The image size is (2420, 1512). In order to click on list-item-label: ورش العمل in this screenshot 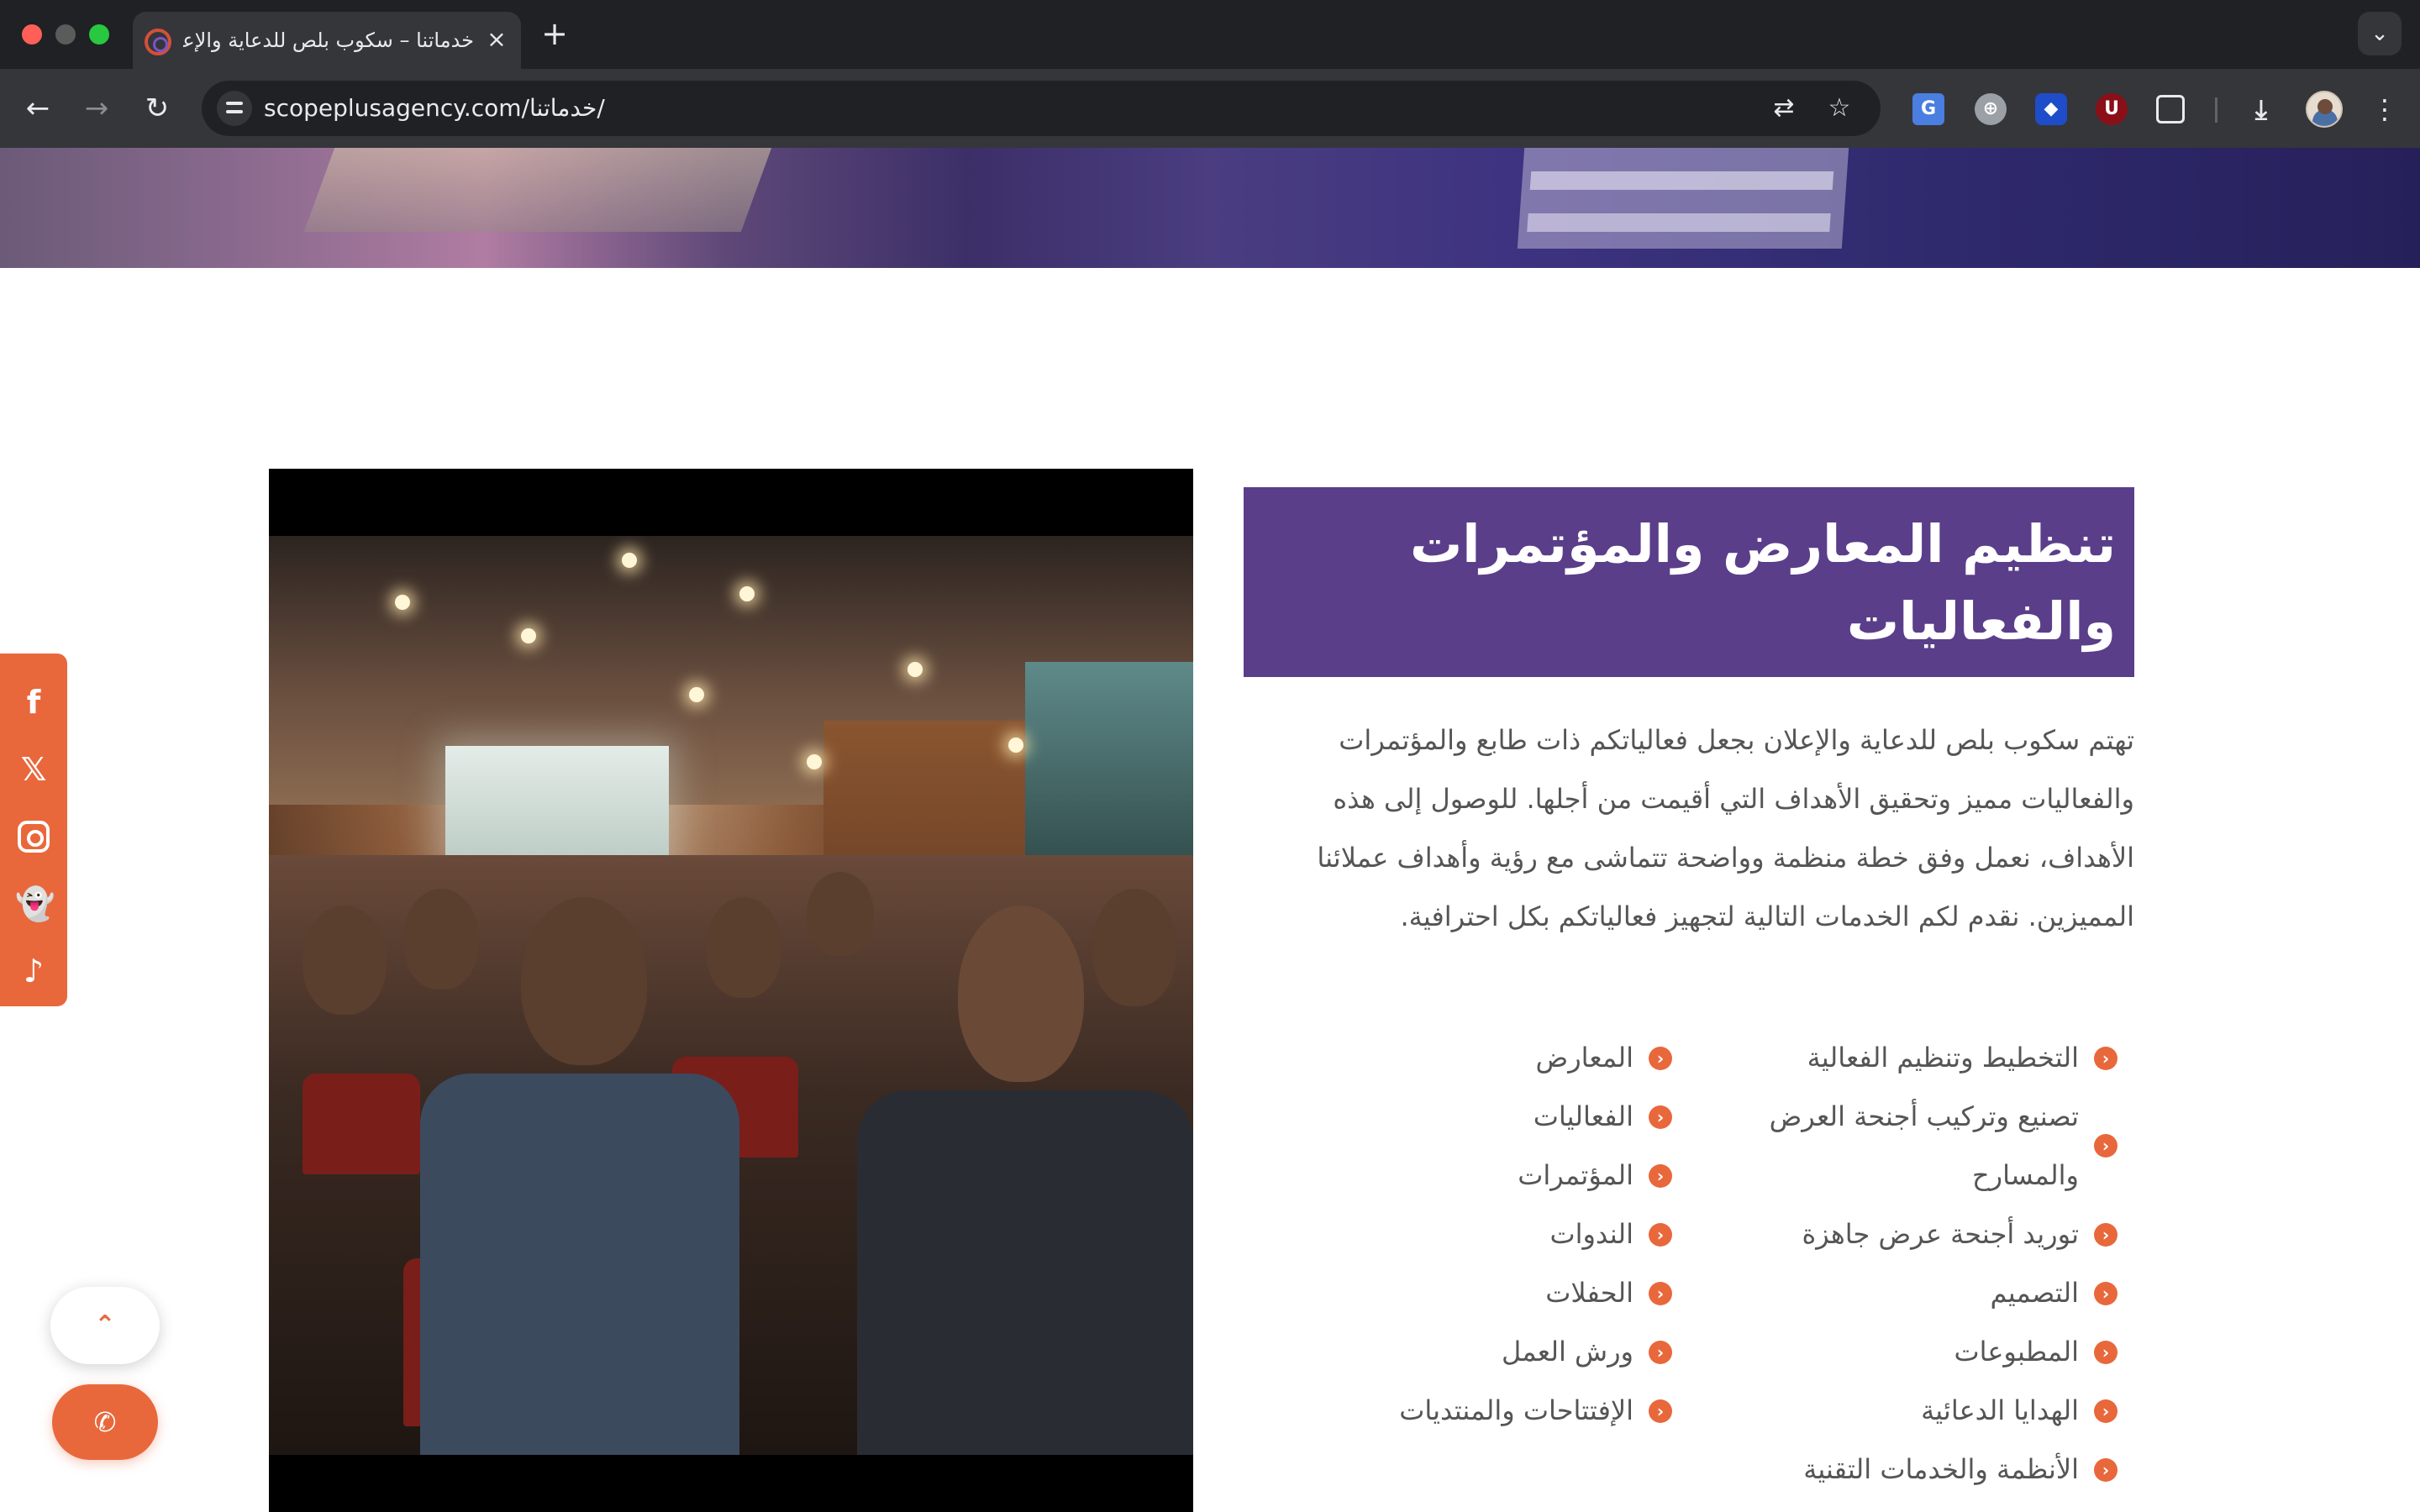, I will do `click(1568, 1352)`.